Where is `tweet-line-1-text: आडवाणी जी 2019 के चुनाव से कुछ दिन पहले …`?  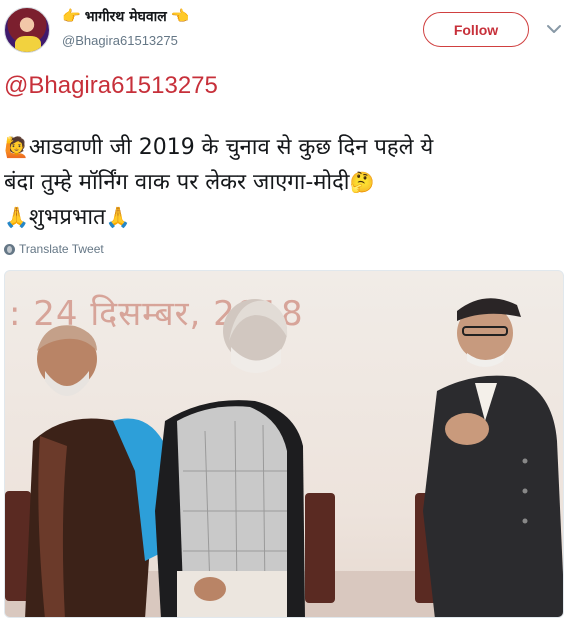 tweet-line-1-text: आडवाणी जी 2019 के चुनाव से कुछ दिन पहले … is located at coordinates (231, 147).